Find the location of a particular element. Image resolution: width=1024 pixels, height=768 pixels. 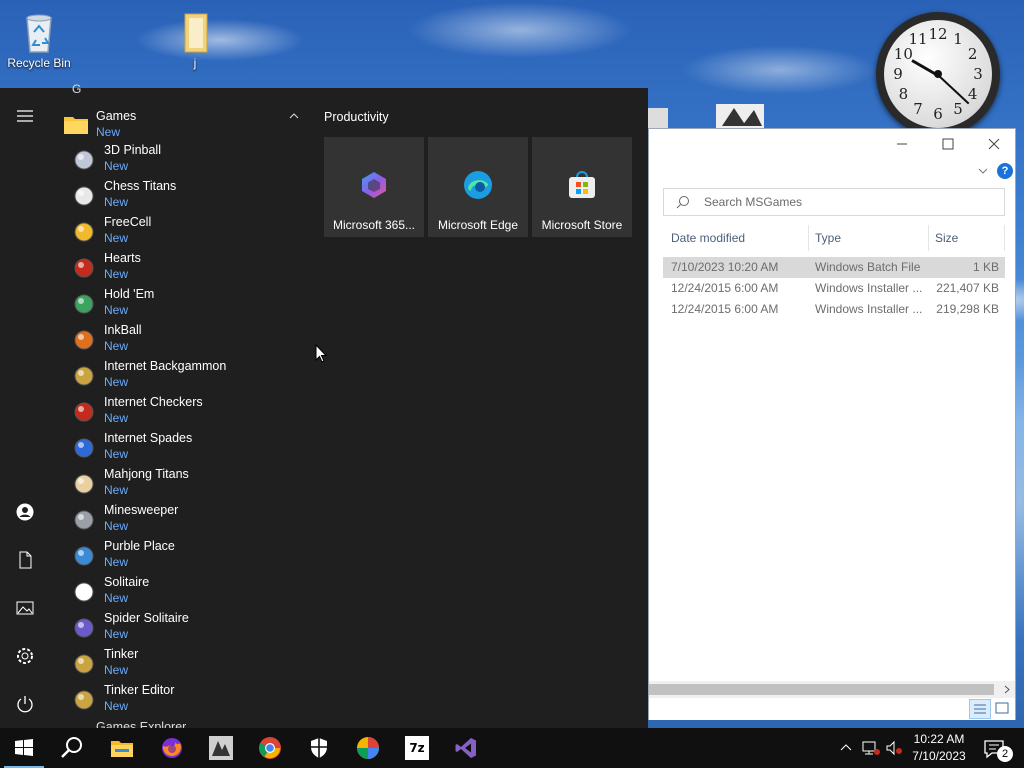

7zip-taskbar-button: 7z is located at coordinates (417, 748).